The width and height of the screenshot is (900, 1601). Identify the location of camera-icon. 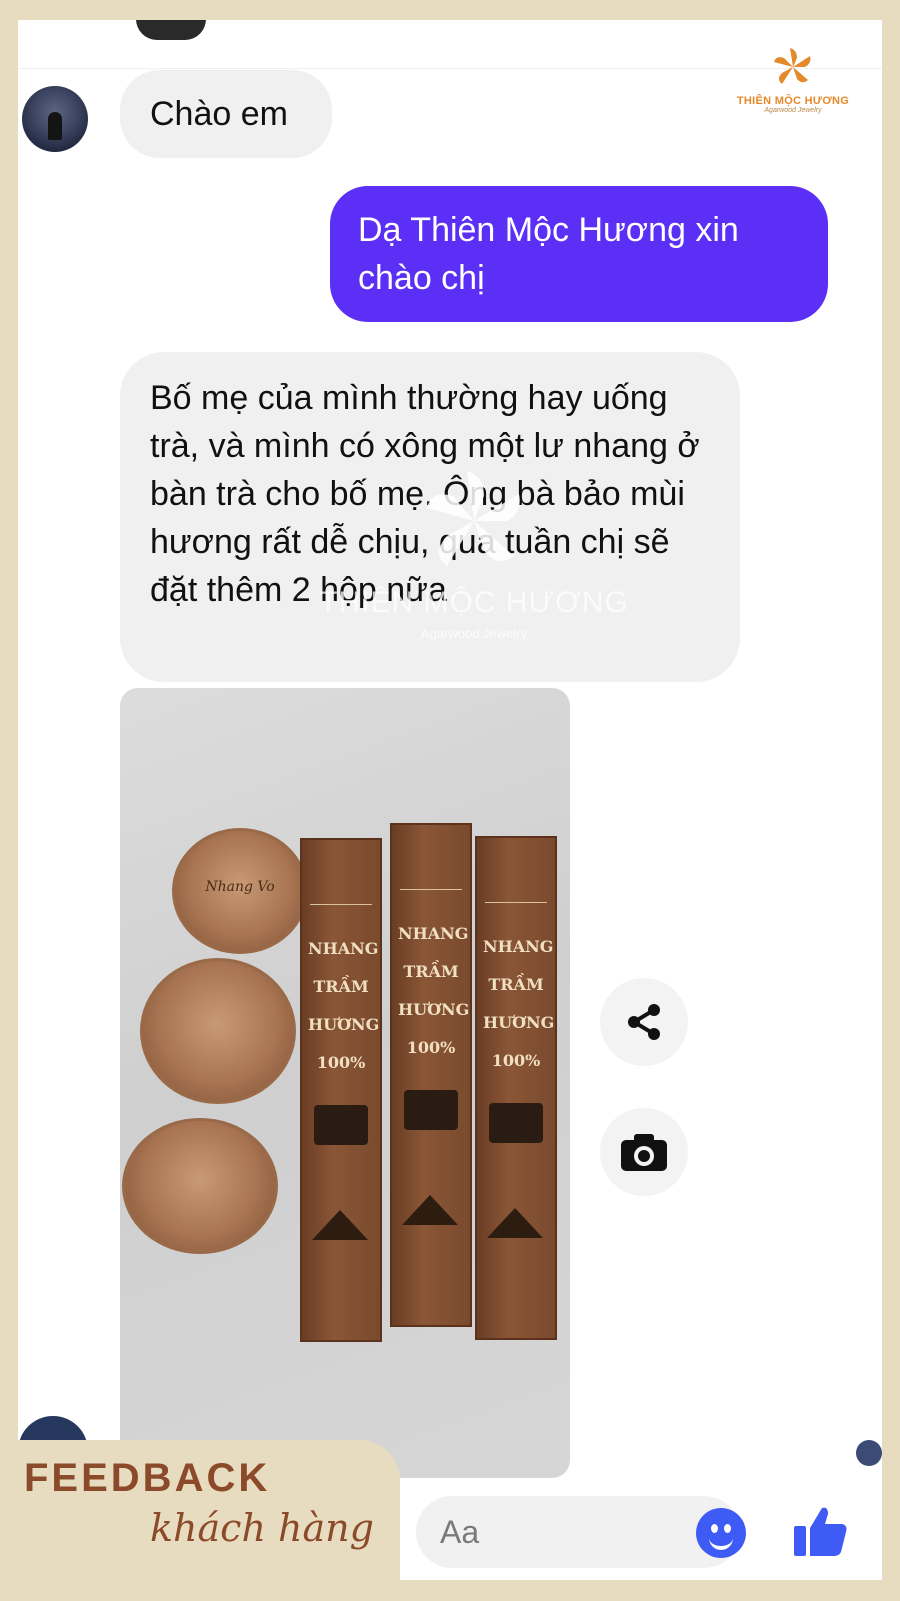
(644, 1152).